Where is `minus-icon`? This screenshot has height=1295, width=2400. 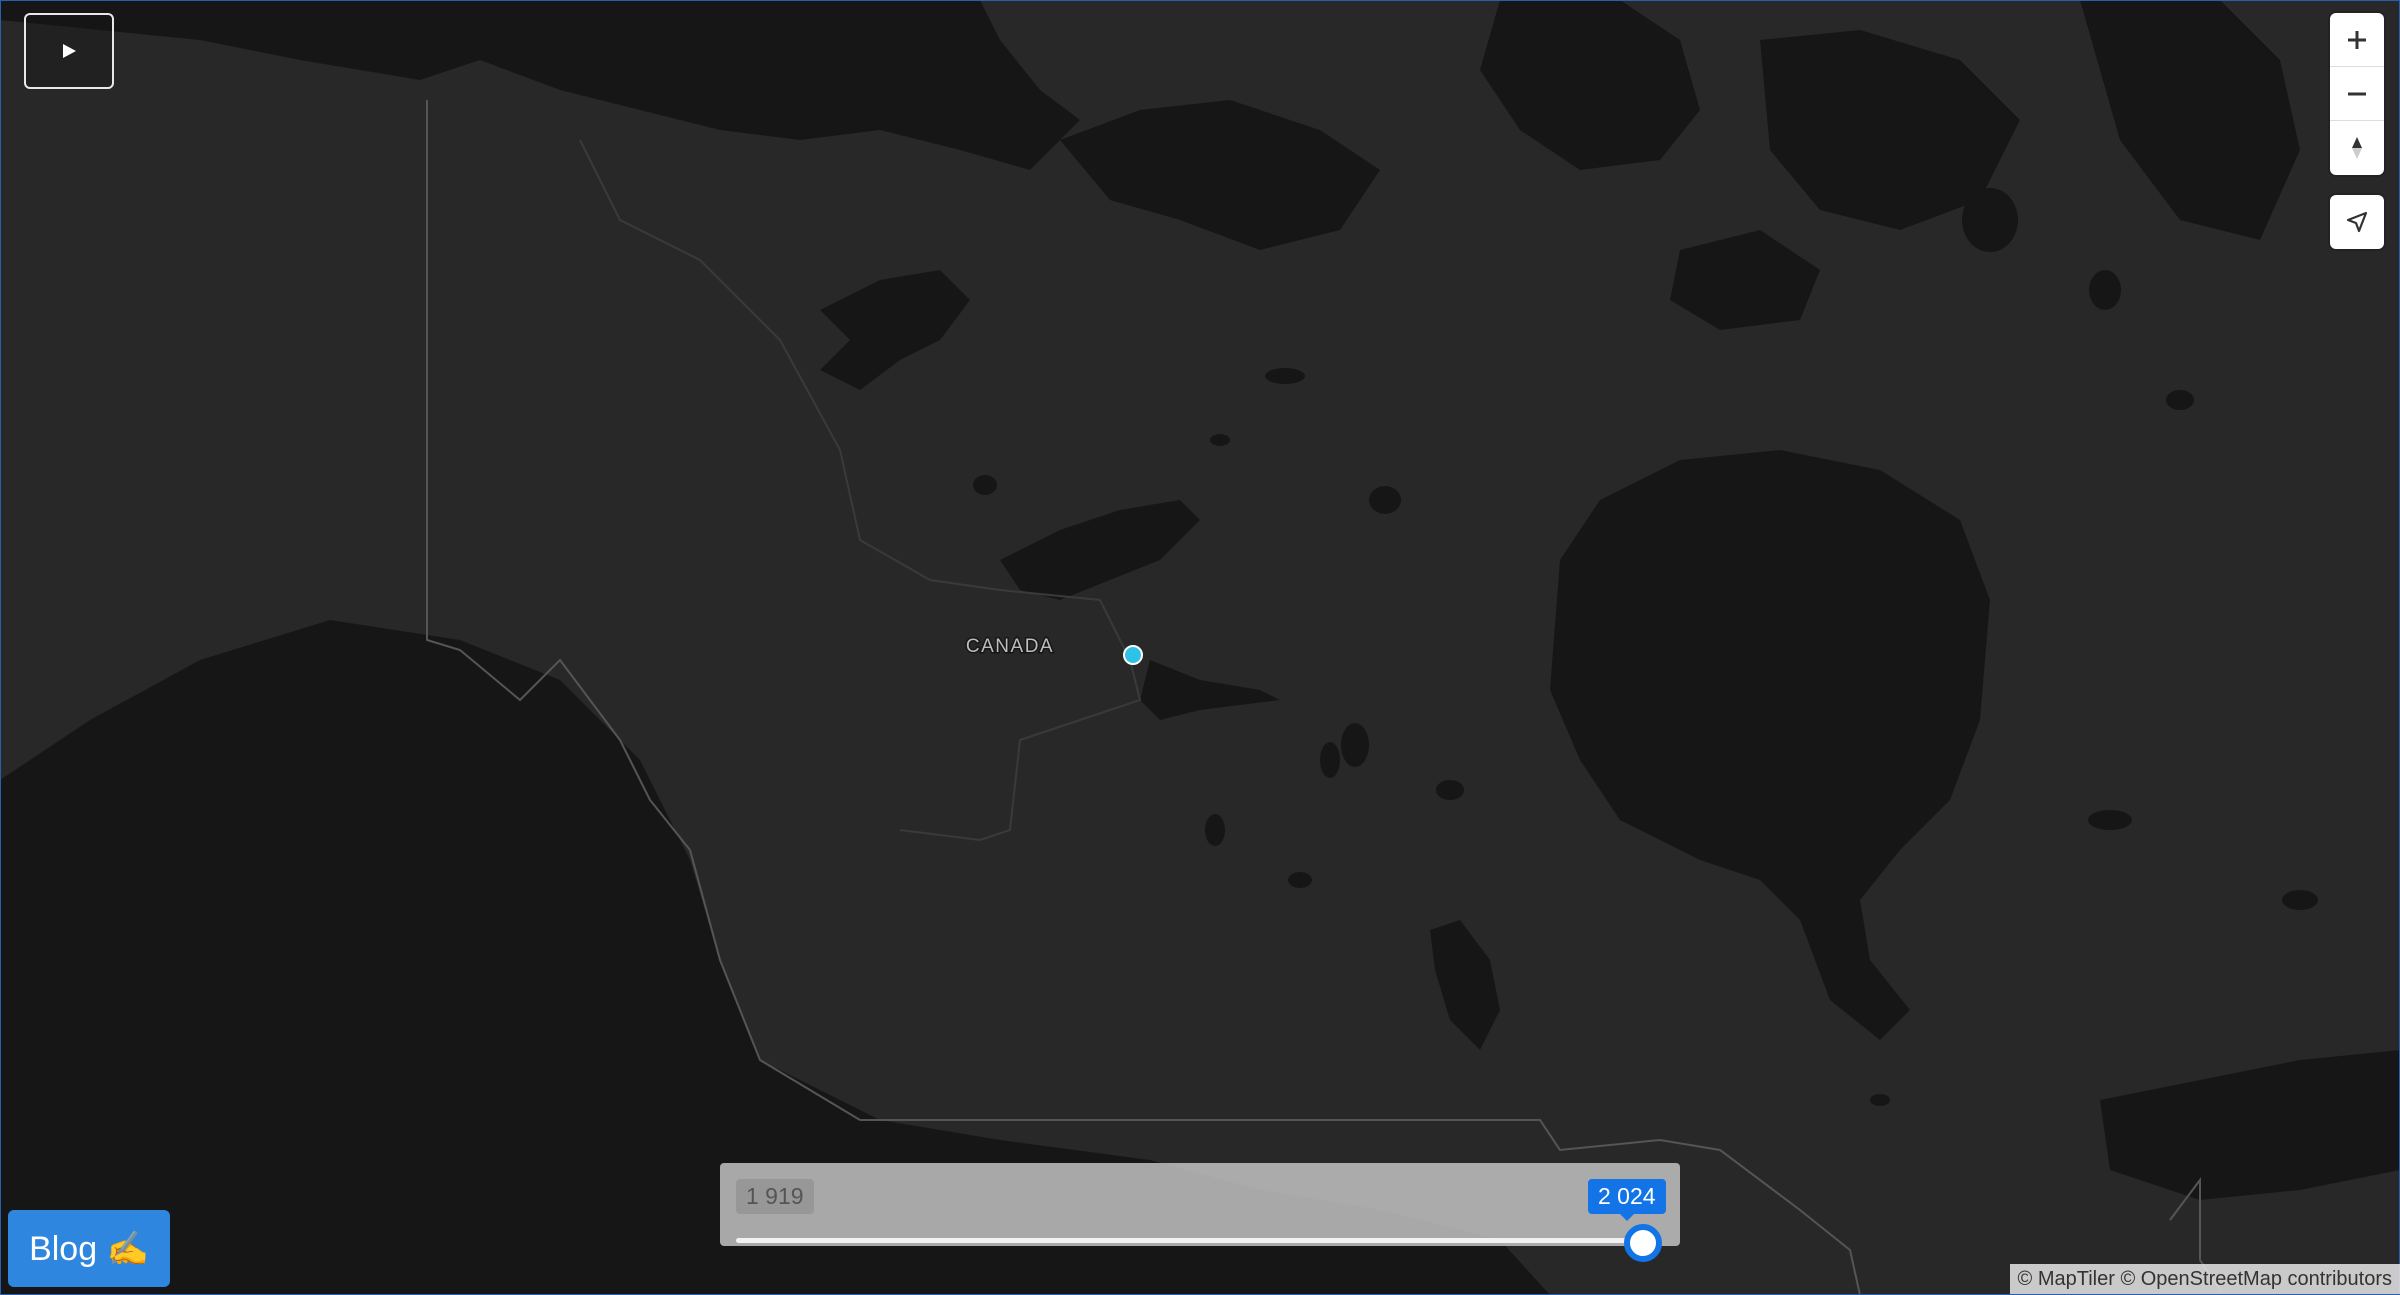
minus-icon is located at coordinates (2357, 93).